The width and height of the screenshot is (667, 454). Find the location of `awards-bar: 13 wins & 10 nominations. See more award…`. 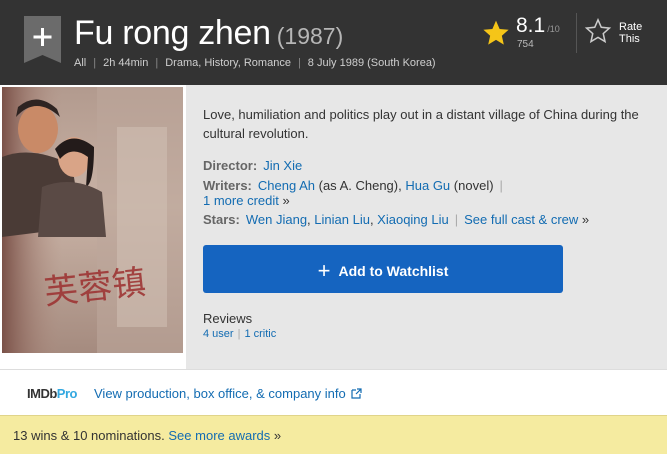

awards-bar: 13 wins & 10 nominations. See more award… is located at coordinates (333, 434).